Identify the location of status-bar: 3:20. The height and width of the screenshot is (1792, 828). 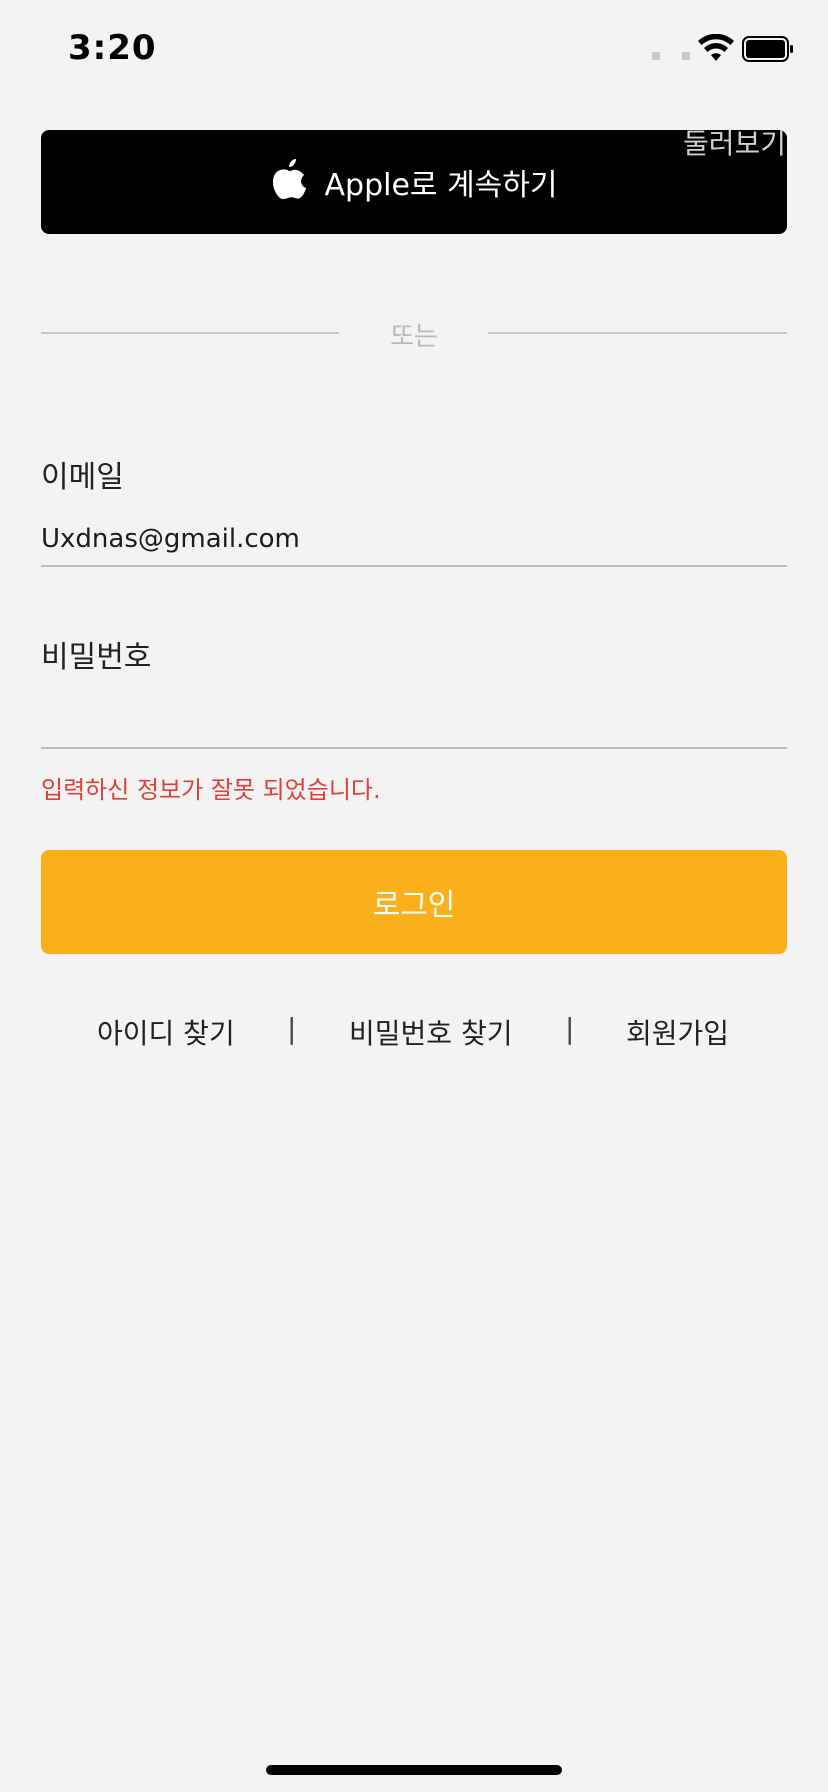
(414, 50).